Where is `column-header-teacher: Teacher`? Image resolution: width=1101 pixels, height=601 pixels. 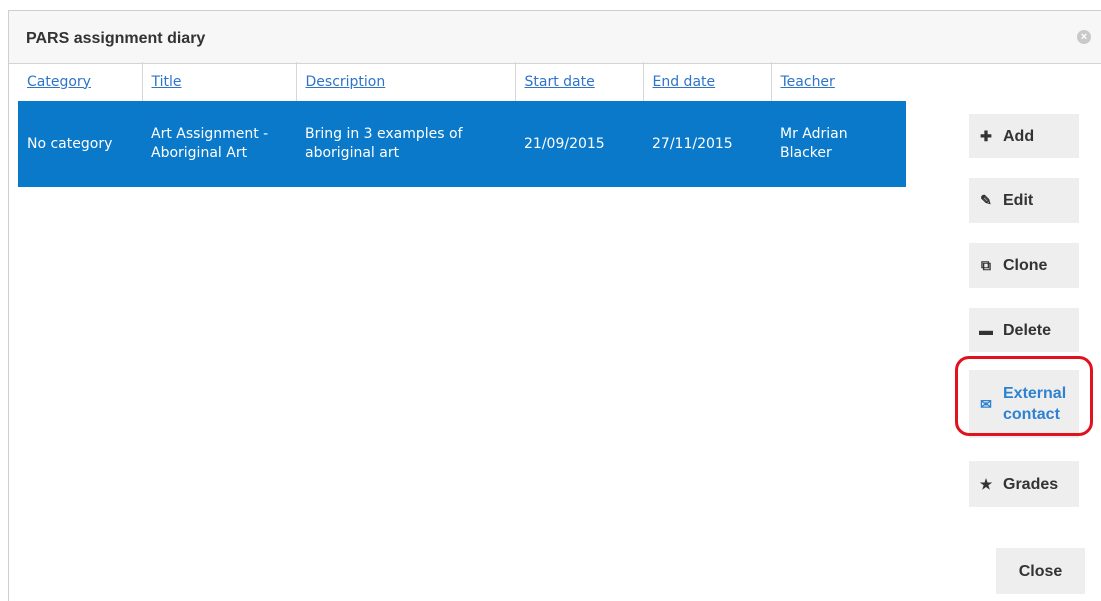 column-header-teacher: Teacher is located at coordinates (838, 81).